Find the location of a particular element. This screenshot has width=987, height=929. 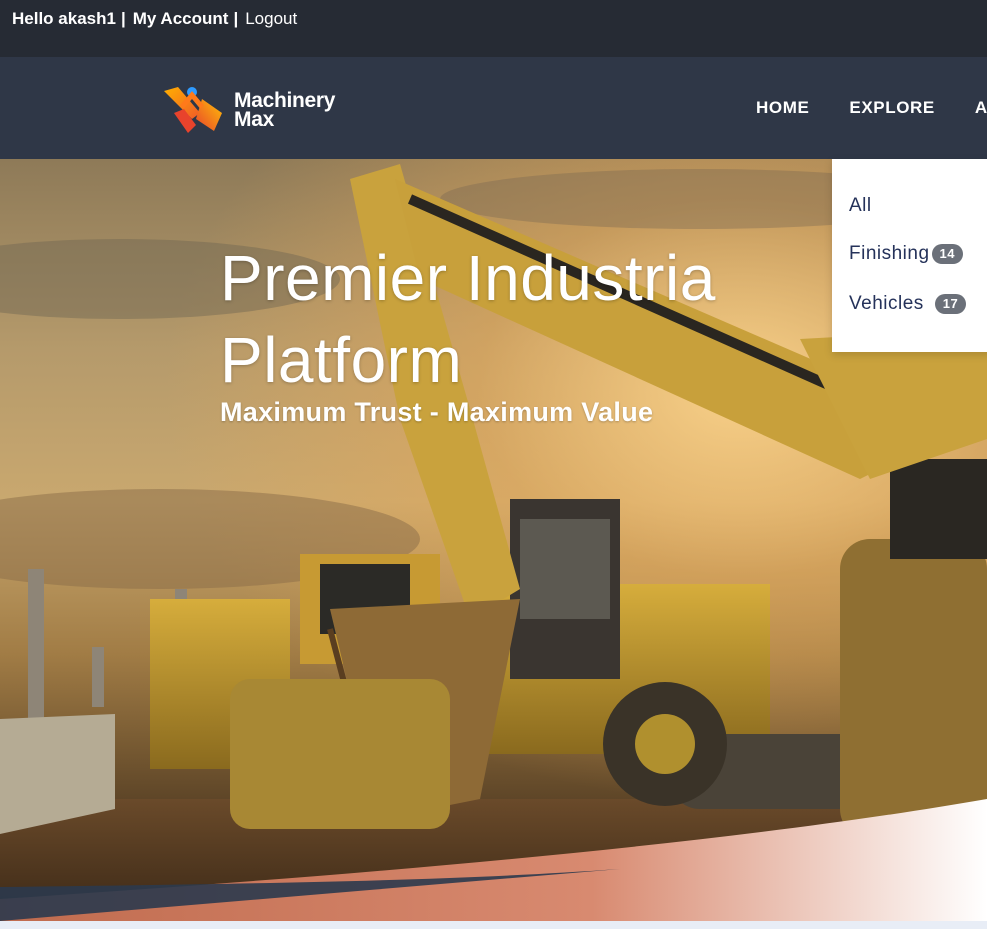

brand-name-line2: Max is located at coordinates (254, 119).